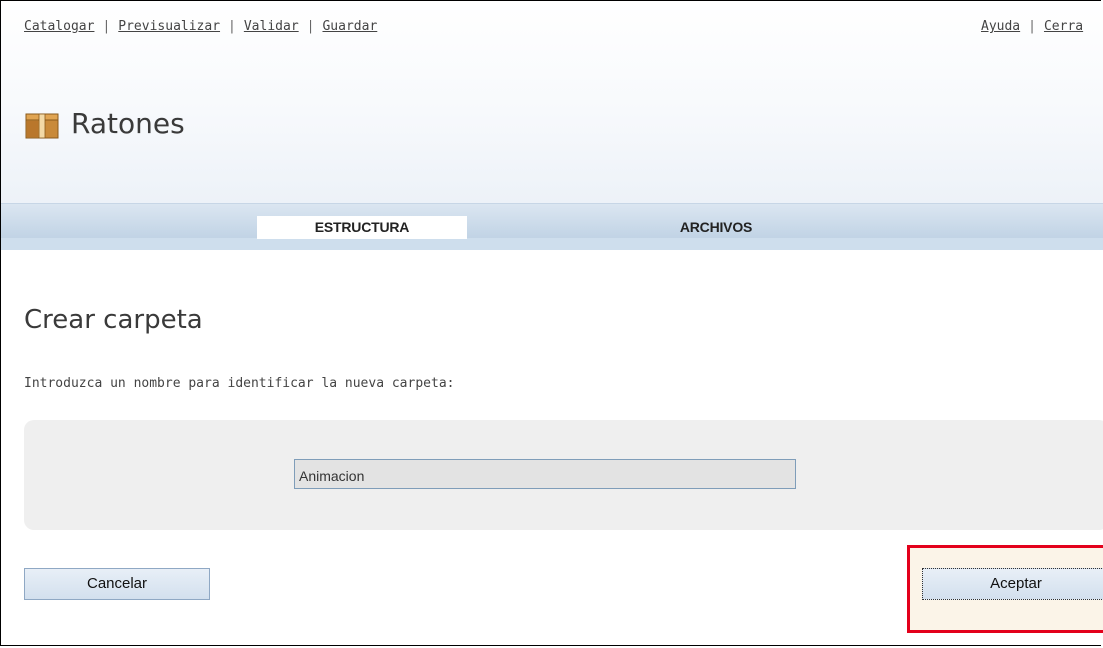  What do you see at coordinates (42, 126) in the screenshot?
I see `box-icon` at bounding box center [42, 126].